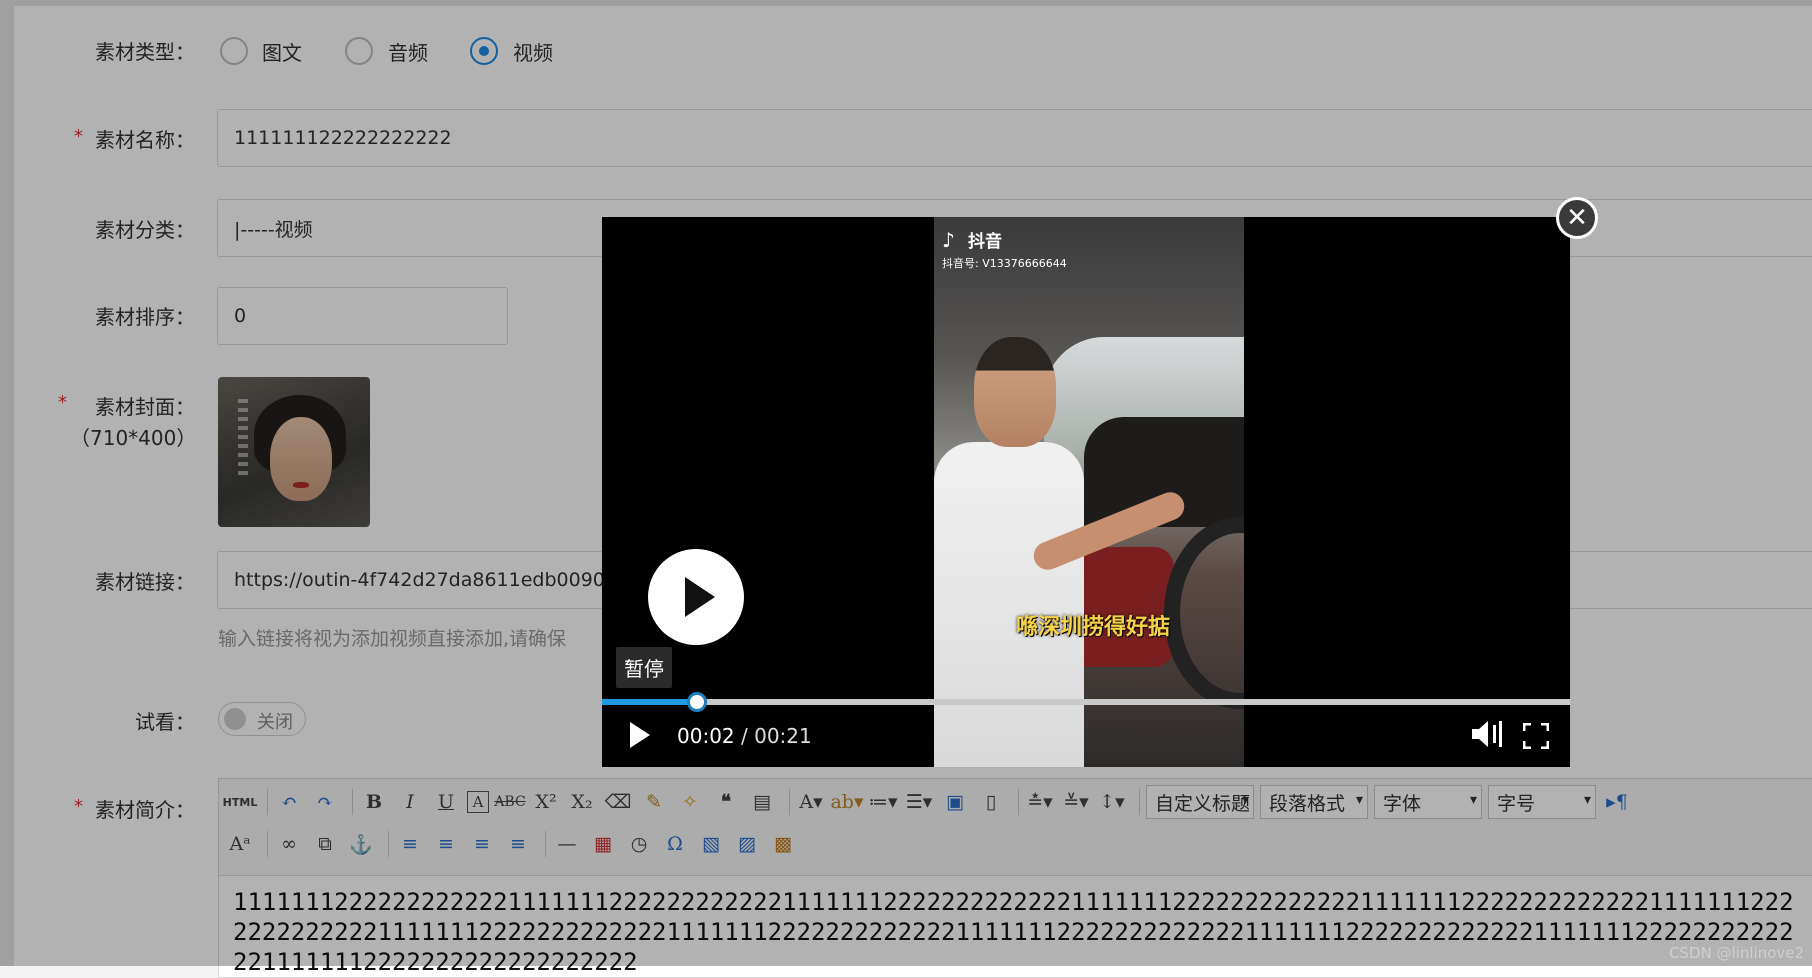 The image size is (1812, 978). What do you see at coordinates (1577, 218) in the screenshot?
I see `close-icon: ✕` at bounding box center [1577, 218].